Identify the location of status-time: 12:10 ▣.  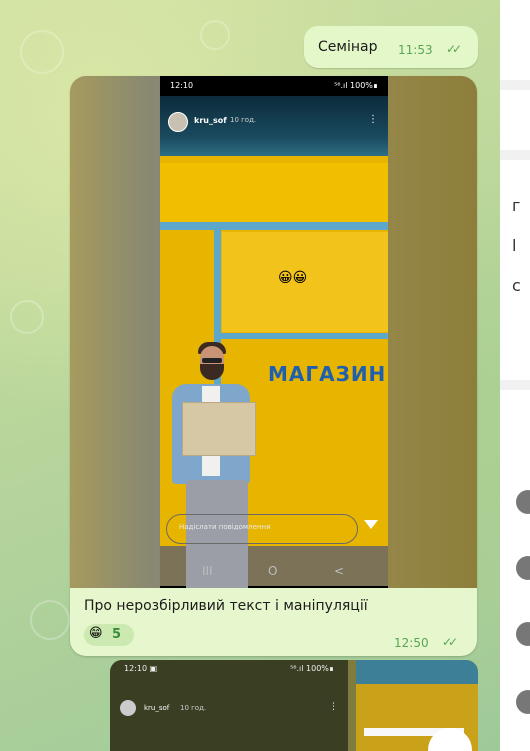
(141, 668).